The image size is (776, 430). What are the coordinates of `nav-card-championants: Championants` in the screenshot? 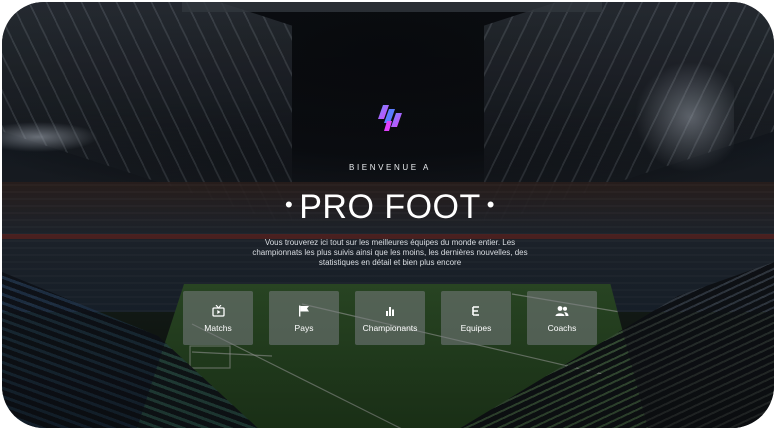 It's located at (390, 318).